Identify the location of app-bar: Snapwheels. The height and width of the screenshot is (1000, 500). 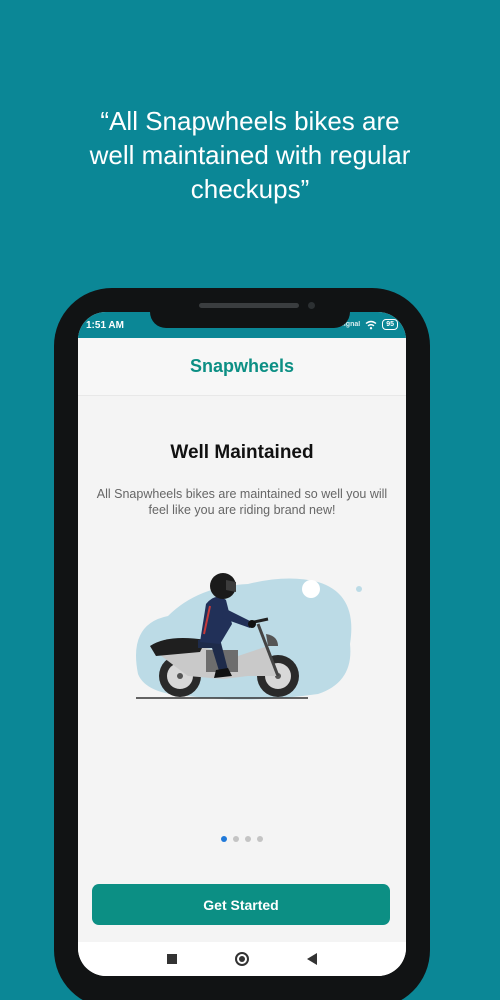
(242, 367).